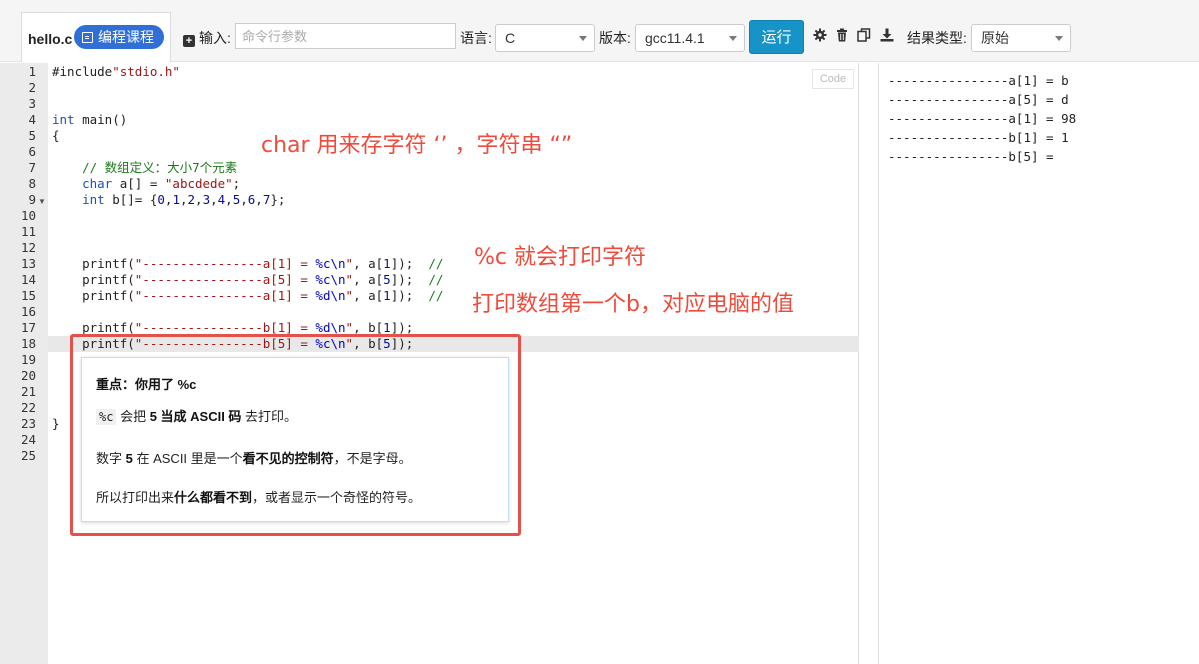  I want to click on hint-title: 重点：你用了 %c, so click(146, 384).